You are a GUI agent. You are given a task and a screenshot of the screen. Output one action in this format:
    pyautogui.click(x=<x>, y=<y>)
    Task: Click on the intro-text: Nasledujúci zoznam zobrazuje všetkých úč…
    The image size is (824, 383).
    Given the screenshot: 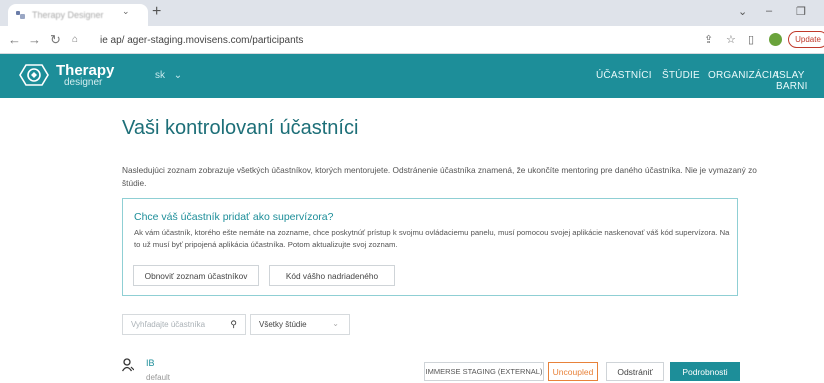 What is the action you would take?
    pyautogui.click(x=439, y=176)
    